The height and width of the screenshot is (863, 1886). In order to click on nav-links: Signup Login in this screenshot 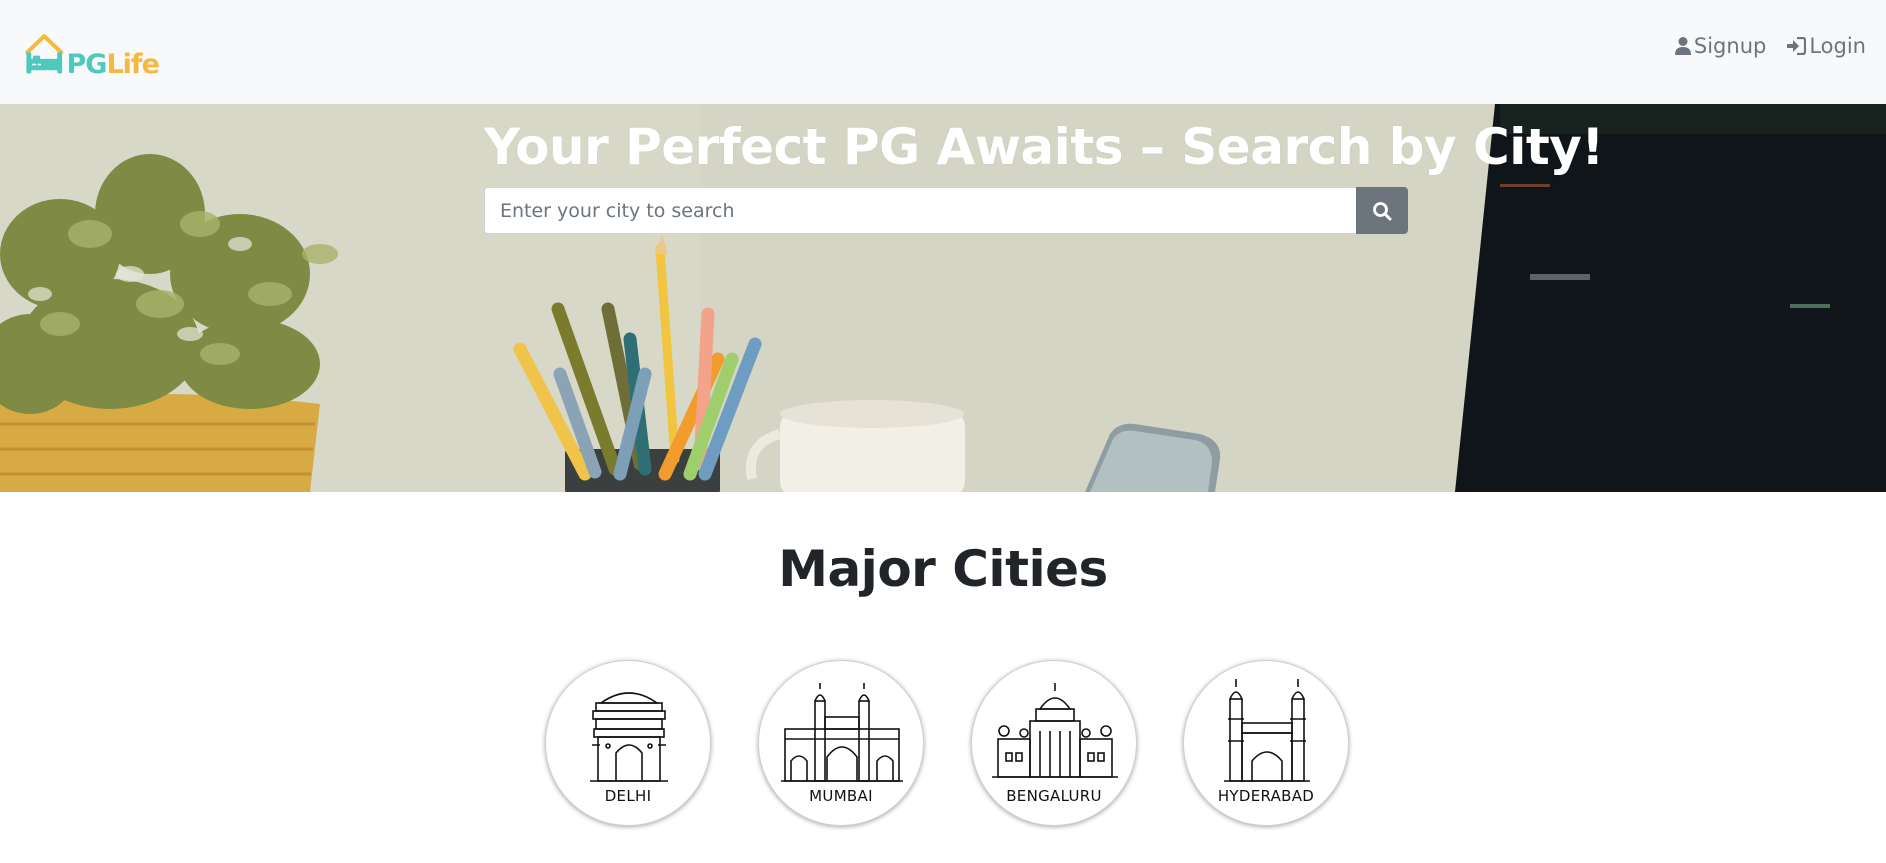, I will do `click(1770, 46)`.